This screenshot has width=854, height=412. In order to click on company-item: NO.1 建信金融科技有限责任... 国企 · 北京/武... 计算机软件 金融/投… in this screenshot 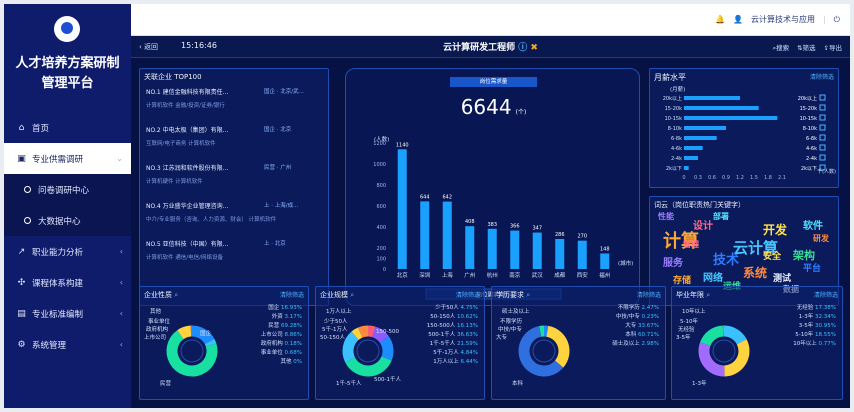, I will do `click(231, 98)`.